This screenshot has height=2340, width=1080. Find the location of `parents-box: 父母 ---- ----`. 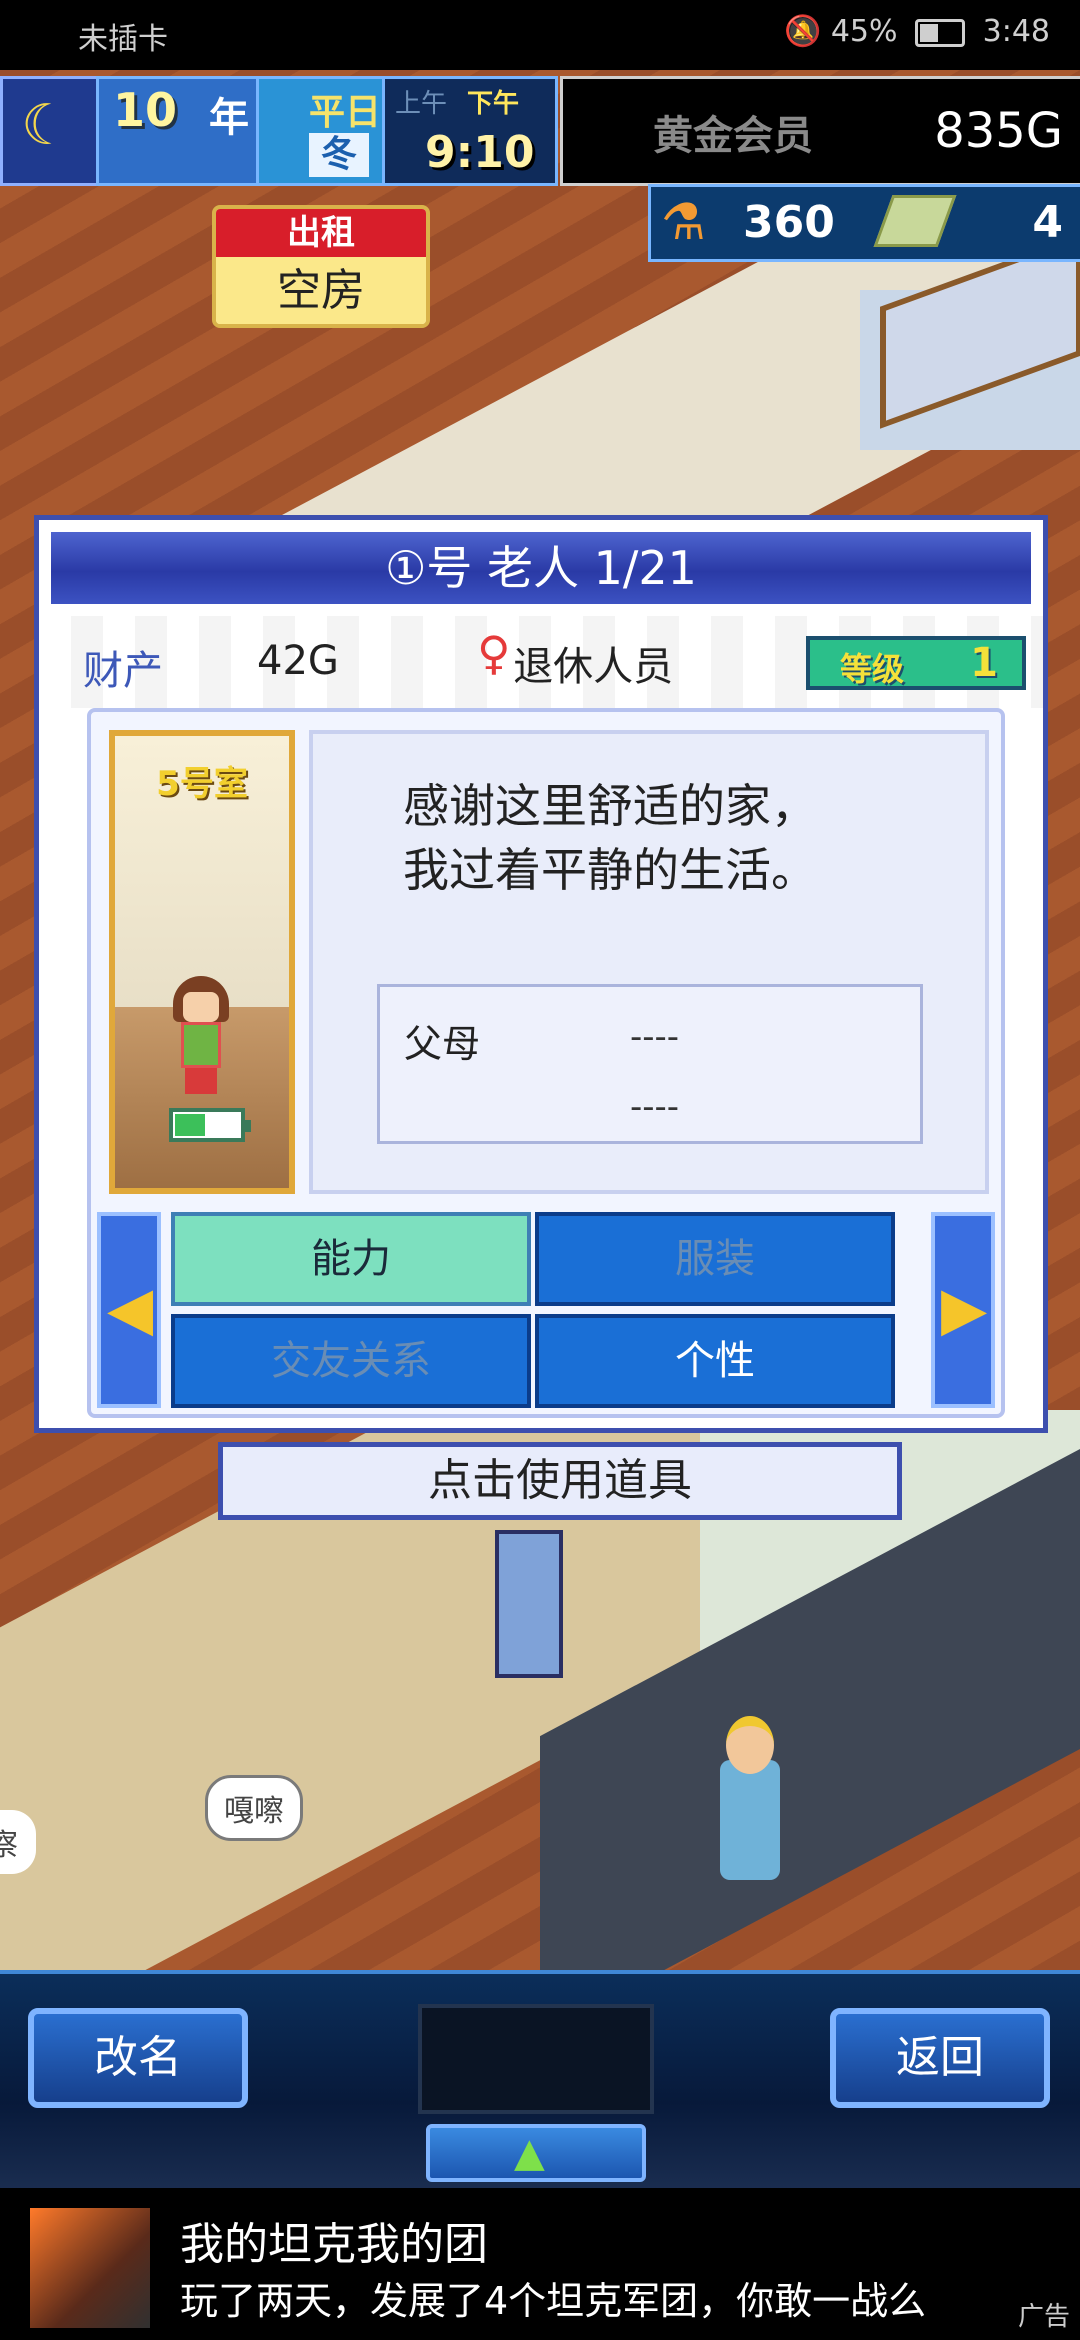

parents-box: 父母 ---- ---- is located at coordinates (650, 1064).